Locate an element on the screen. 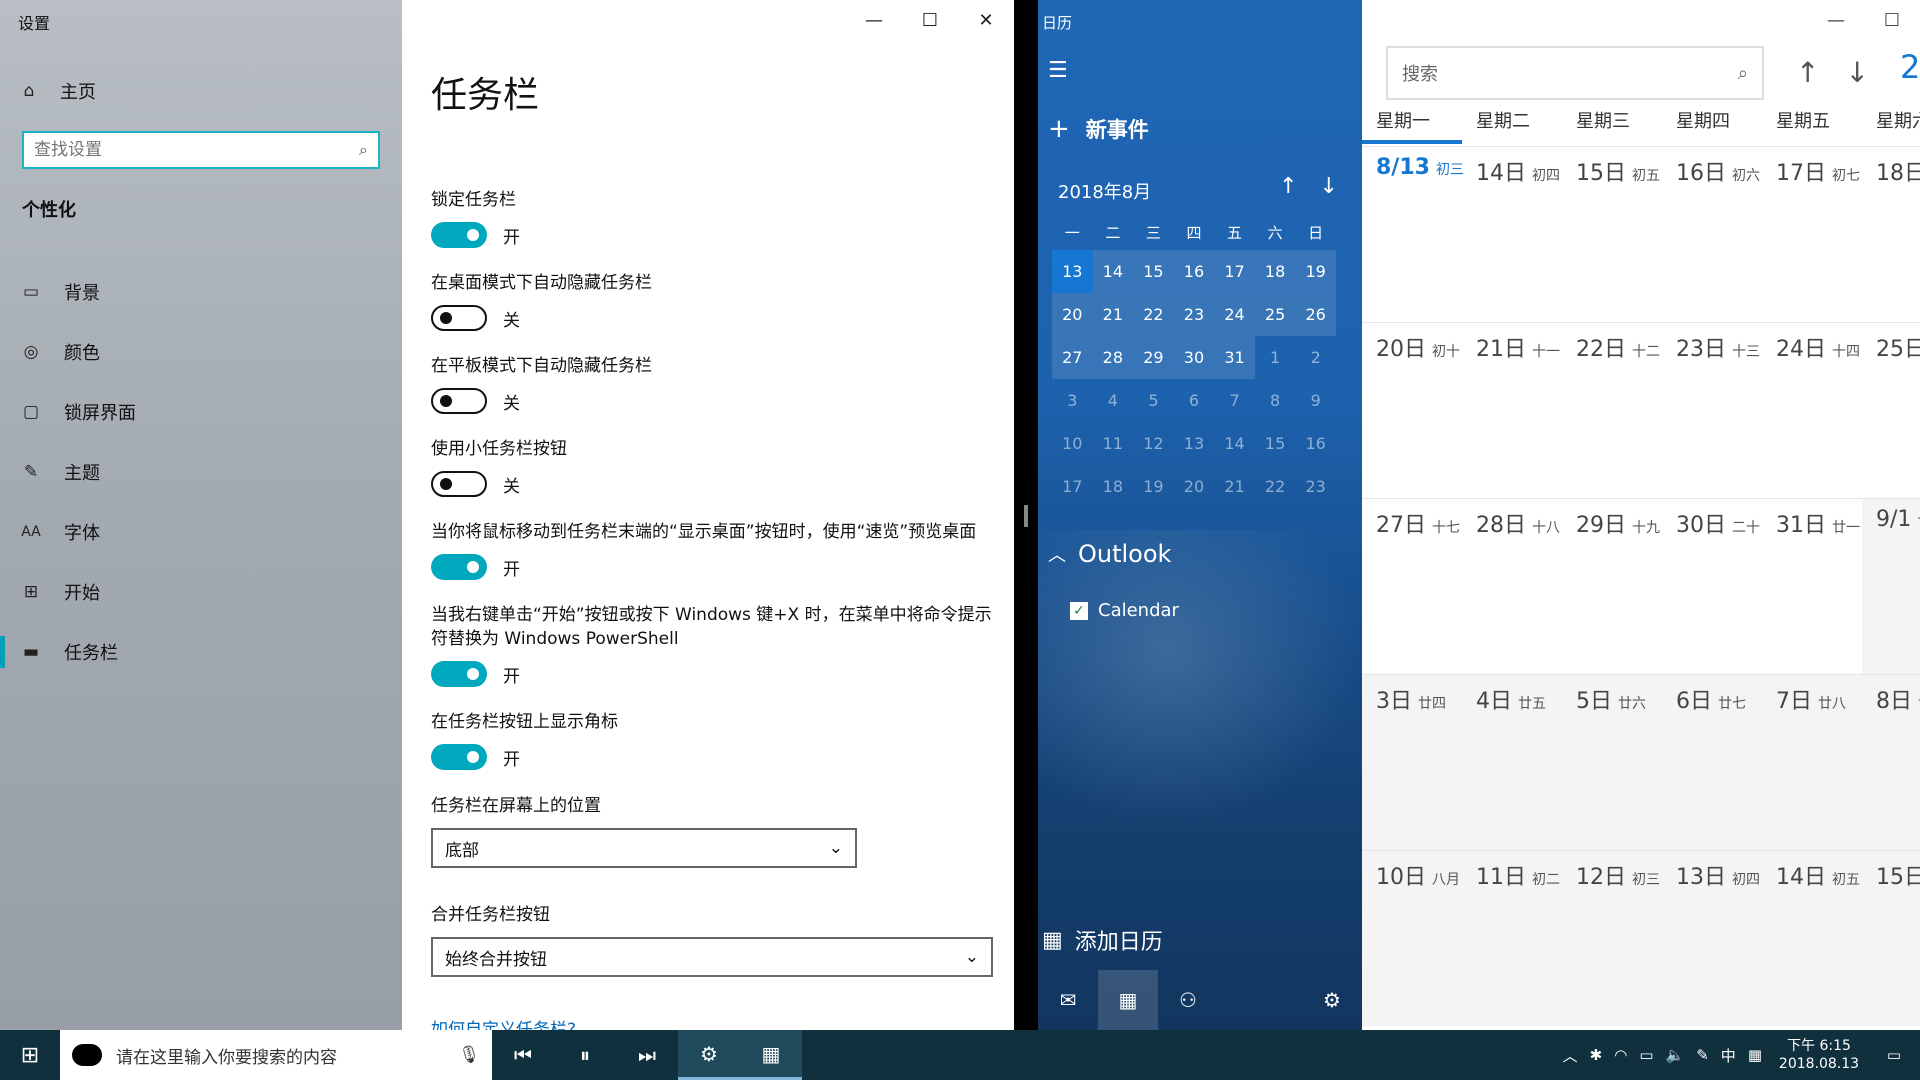  mini-day: 25 is located at coordinates (1275, 314).